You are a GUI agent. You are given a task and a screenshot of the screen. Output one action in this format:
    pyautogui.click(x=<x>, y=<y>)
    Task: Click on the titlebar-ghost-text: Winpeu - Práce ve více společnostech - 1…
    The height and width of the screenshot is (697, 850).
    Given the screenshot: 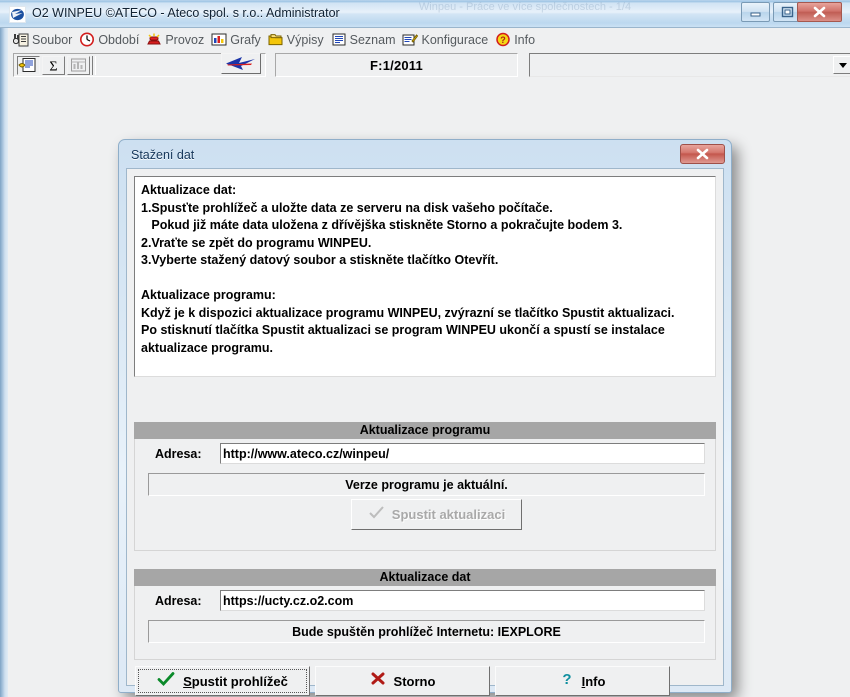 What is the action you would take?
    pyautogui.click(x=525, y=7)
    